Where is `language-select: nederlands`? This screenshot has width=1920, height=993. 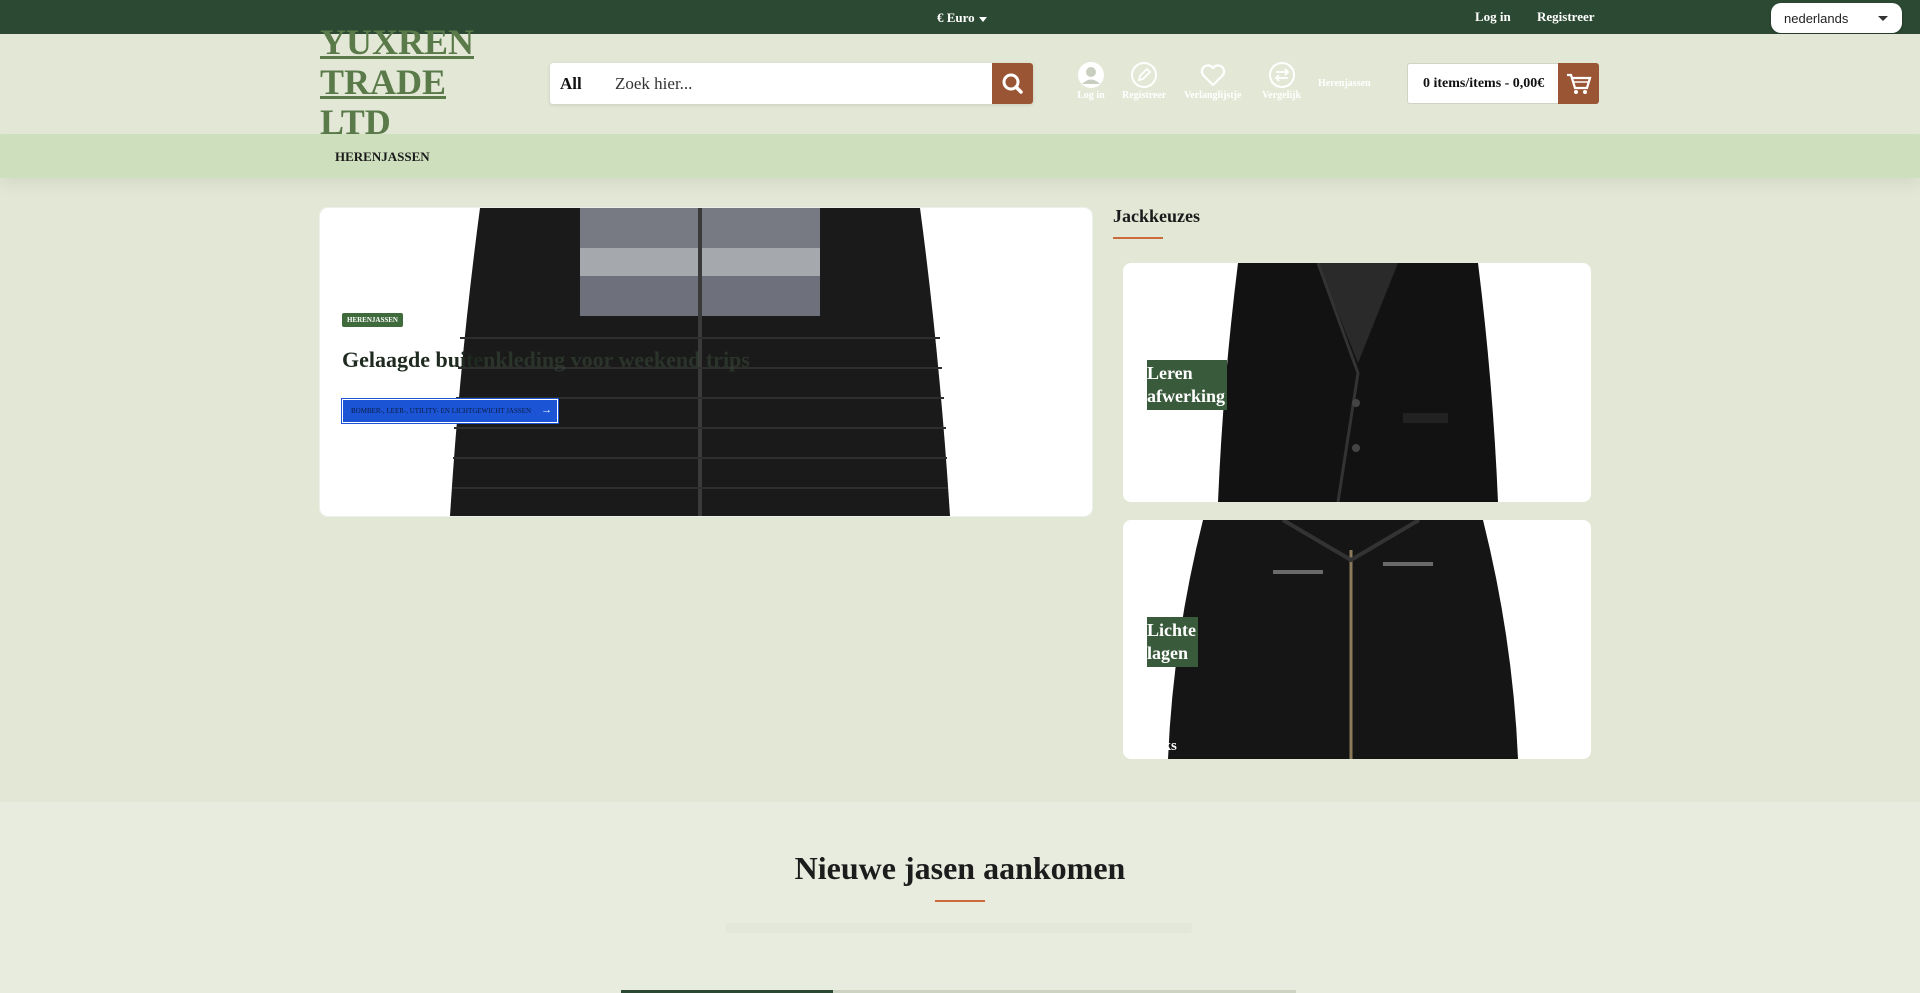 language-select: nederlands is located at coordinates (1836, 18).